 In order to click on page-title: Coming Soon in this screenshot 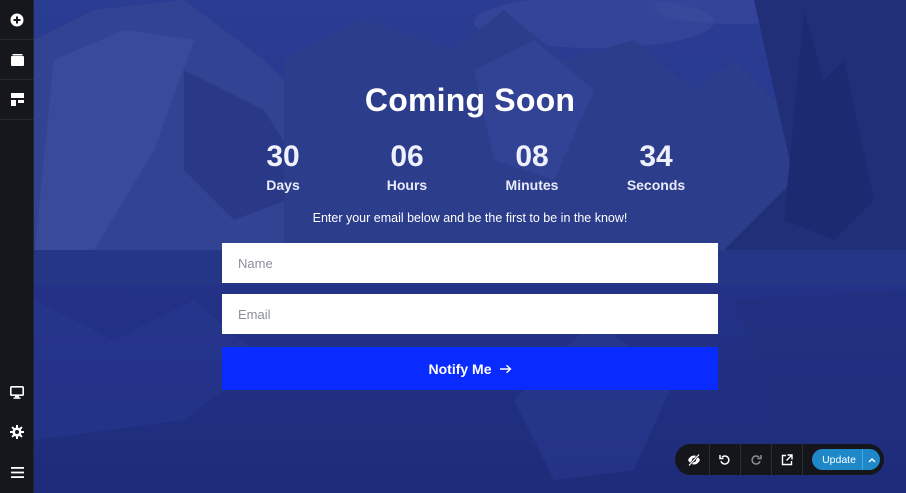, I will do `click(470, 100)`.